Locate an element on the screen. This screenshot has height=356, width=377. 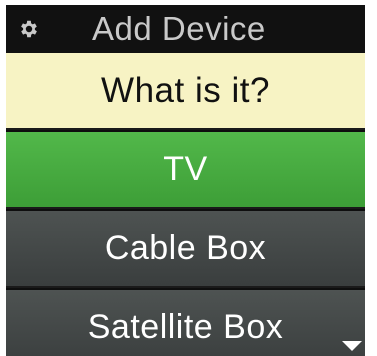
prompt-text: What is it? is located at coordinates (185, 90).